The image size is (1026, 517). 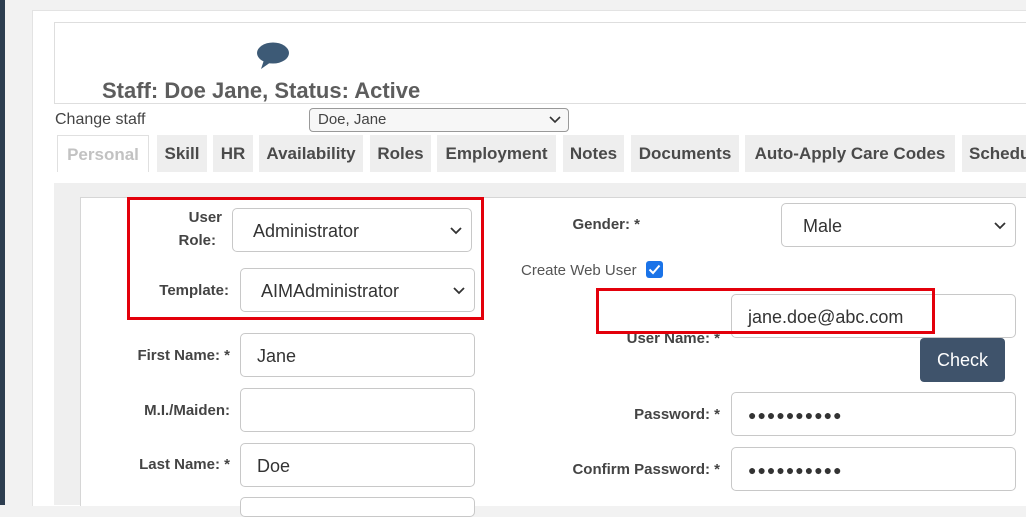 I want to click on tab-label: HR, so click(x=233, y=153).